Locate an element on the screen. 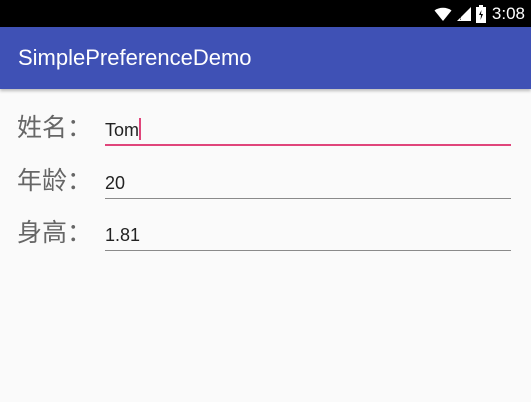 This screenshot has width=531, height=402. name-input: Tom is located at coordinates (308, 129).